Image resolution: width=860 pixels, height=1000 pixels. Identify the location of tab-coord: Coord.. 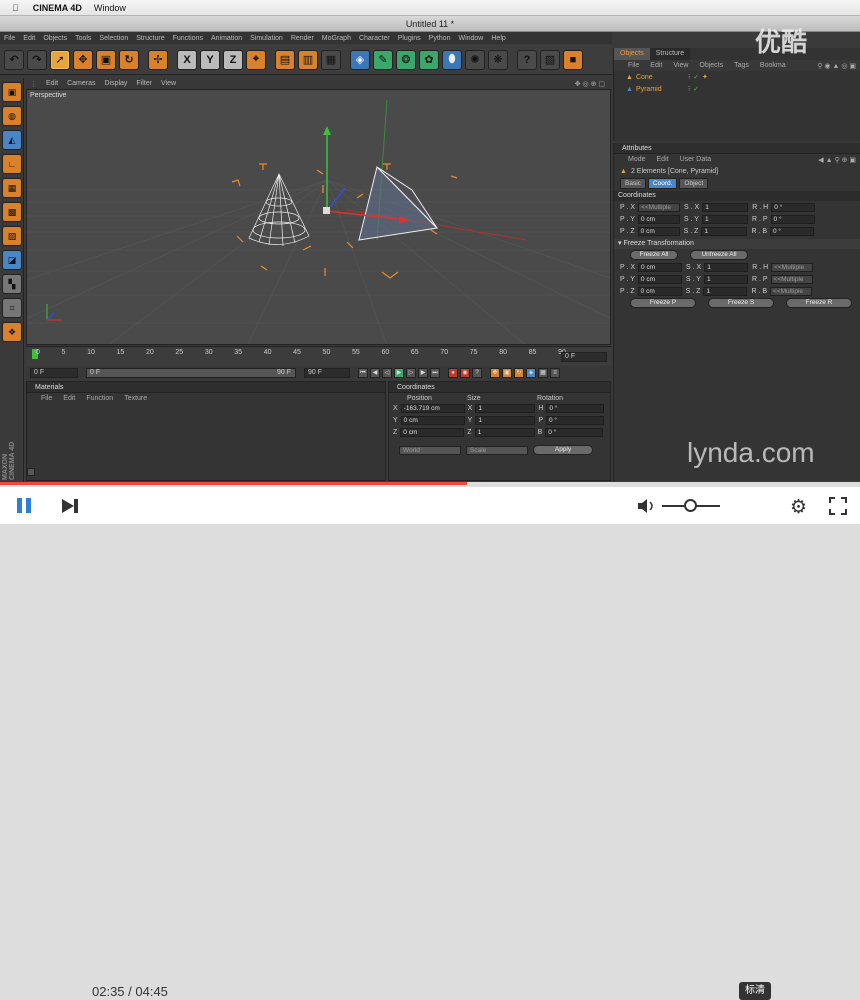
(662, 183).